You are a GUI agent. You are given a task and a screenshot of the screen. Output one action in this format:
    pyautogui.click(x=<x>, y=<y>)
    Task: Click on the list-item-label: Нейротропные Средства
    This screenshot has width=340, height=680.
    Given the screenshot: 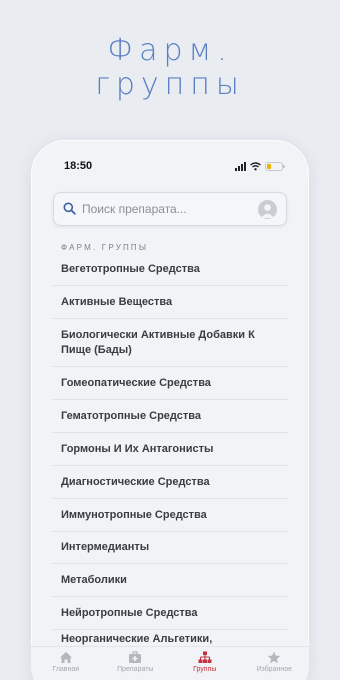 What is the action you would take?
    pyautogui.click(x=129, y=612)
    